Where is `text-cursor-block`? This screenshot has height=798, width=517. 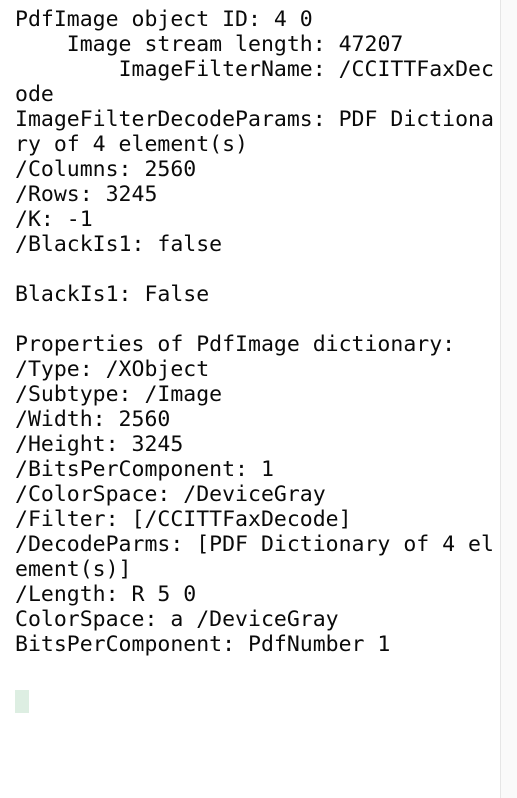 text-cursor-block is located at coordinates (22, 701).